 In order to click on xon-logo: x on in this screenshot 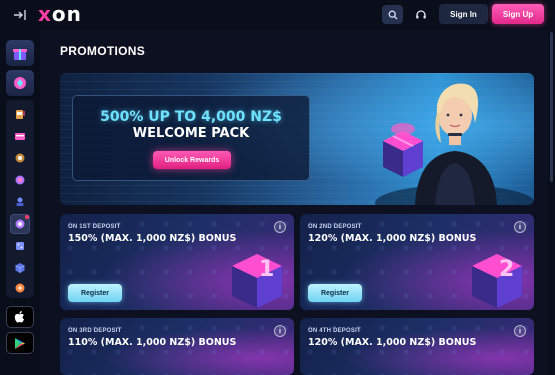, I will do `click(60, 14)`.